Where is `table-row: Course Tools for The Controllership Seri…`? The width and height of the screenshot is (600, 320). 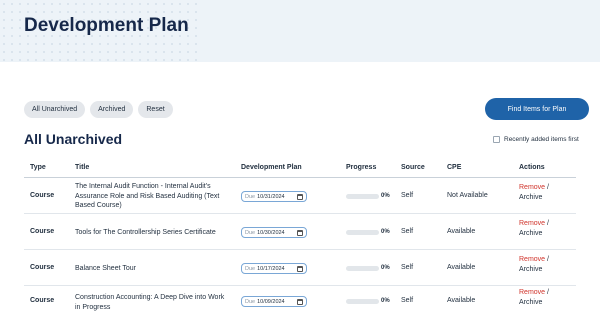
table-row: Course Tools for The Controllership Seri… is located at coordinates (300, 232).